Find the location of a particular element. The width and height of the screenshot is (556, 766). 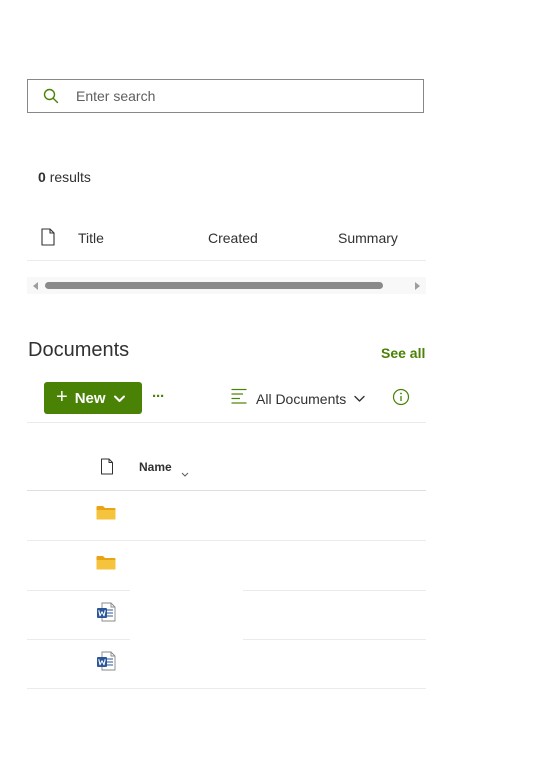

search-input is located at coordinates (248, 96).